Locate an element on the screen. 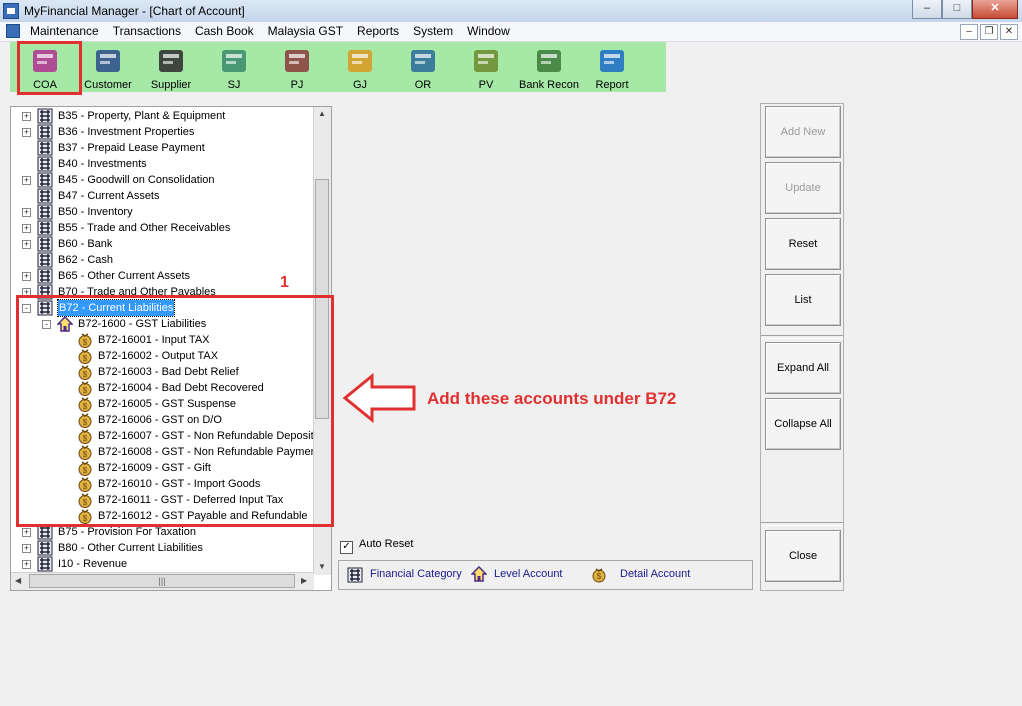 Image resolution: width=1022 pixels, height=706 pixels. toolbar-or-button: OR is located at coordinates (423, 67).